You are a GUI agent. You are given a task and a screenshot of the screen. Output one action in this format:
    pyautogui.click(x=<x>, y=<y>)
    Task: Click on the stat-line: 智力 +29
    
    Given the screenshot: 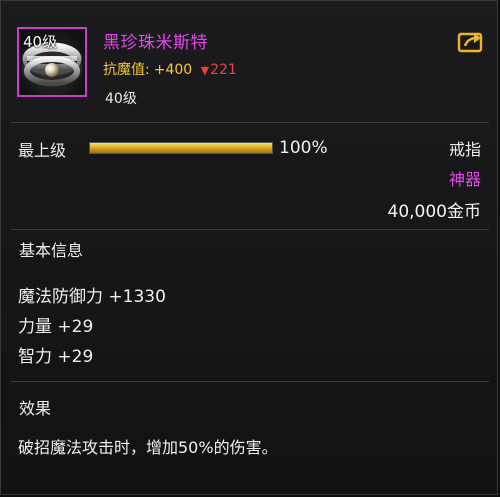 What is the action you would take?
    pyautogui.click(x=56, y=357)
    